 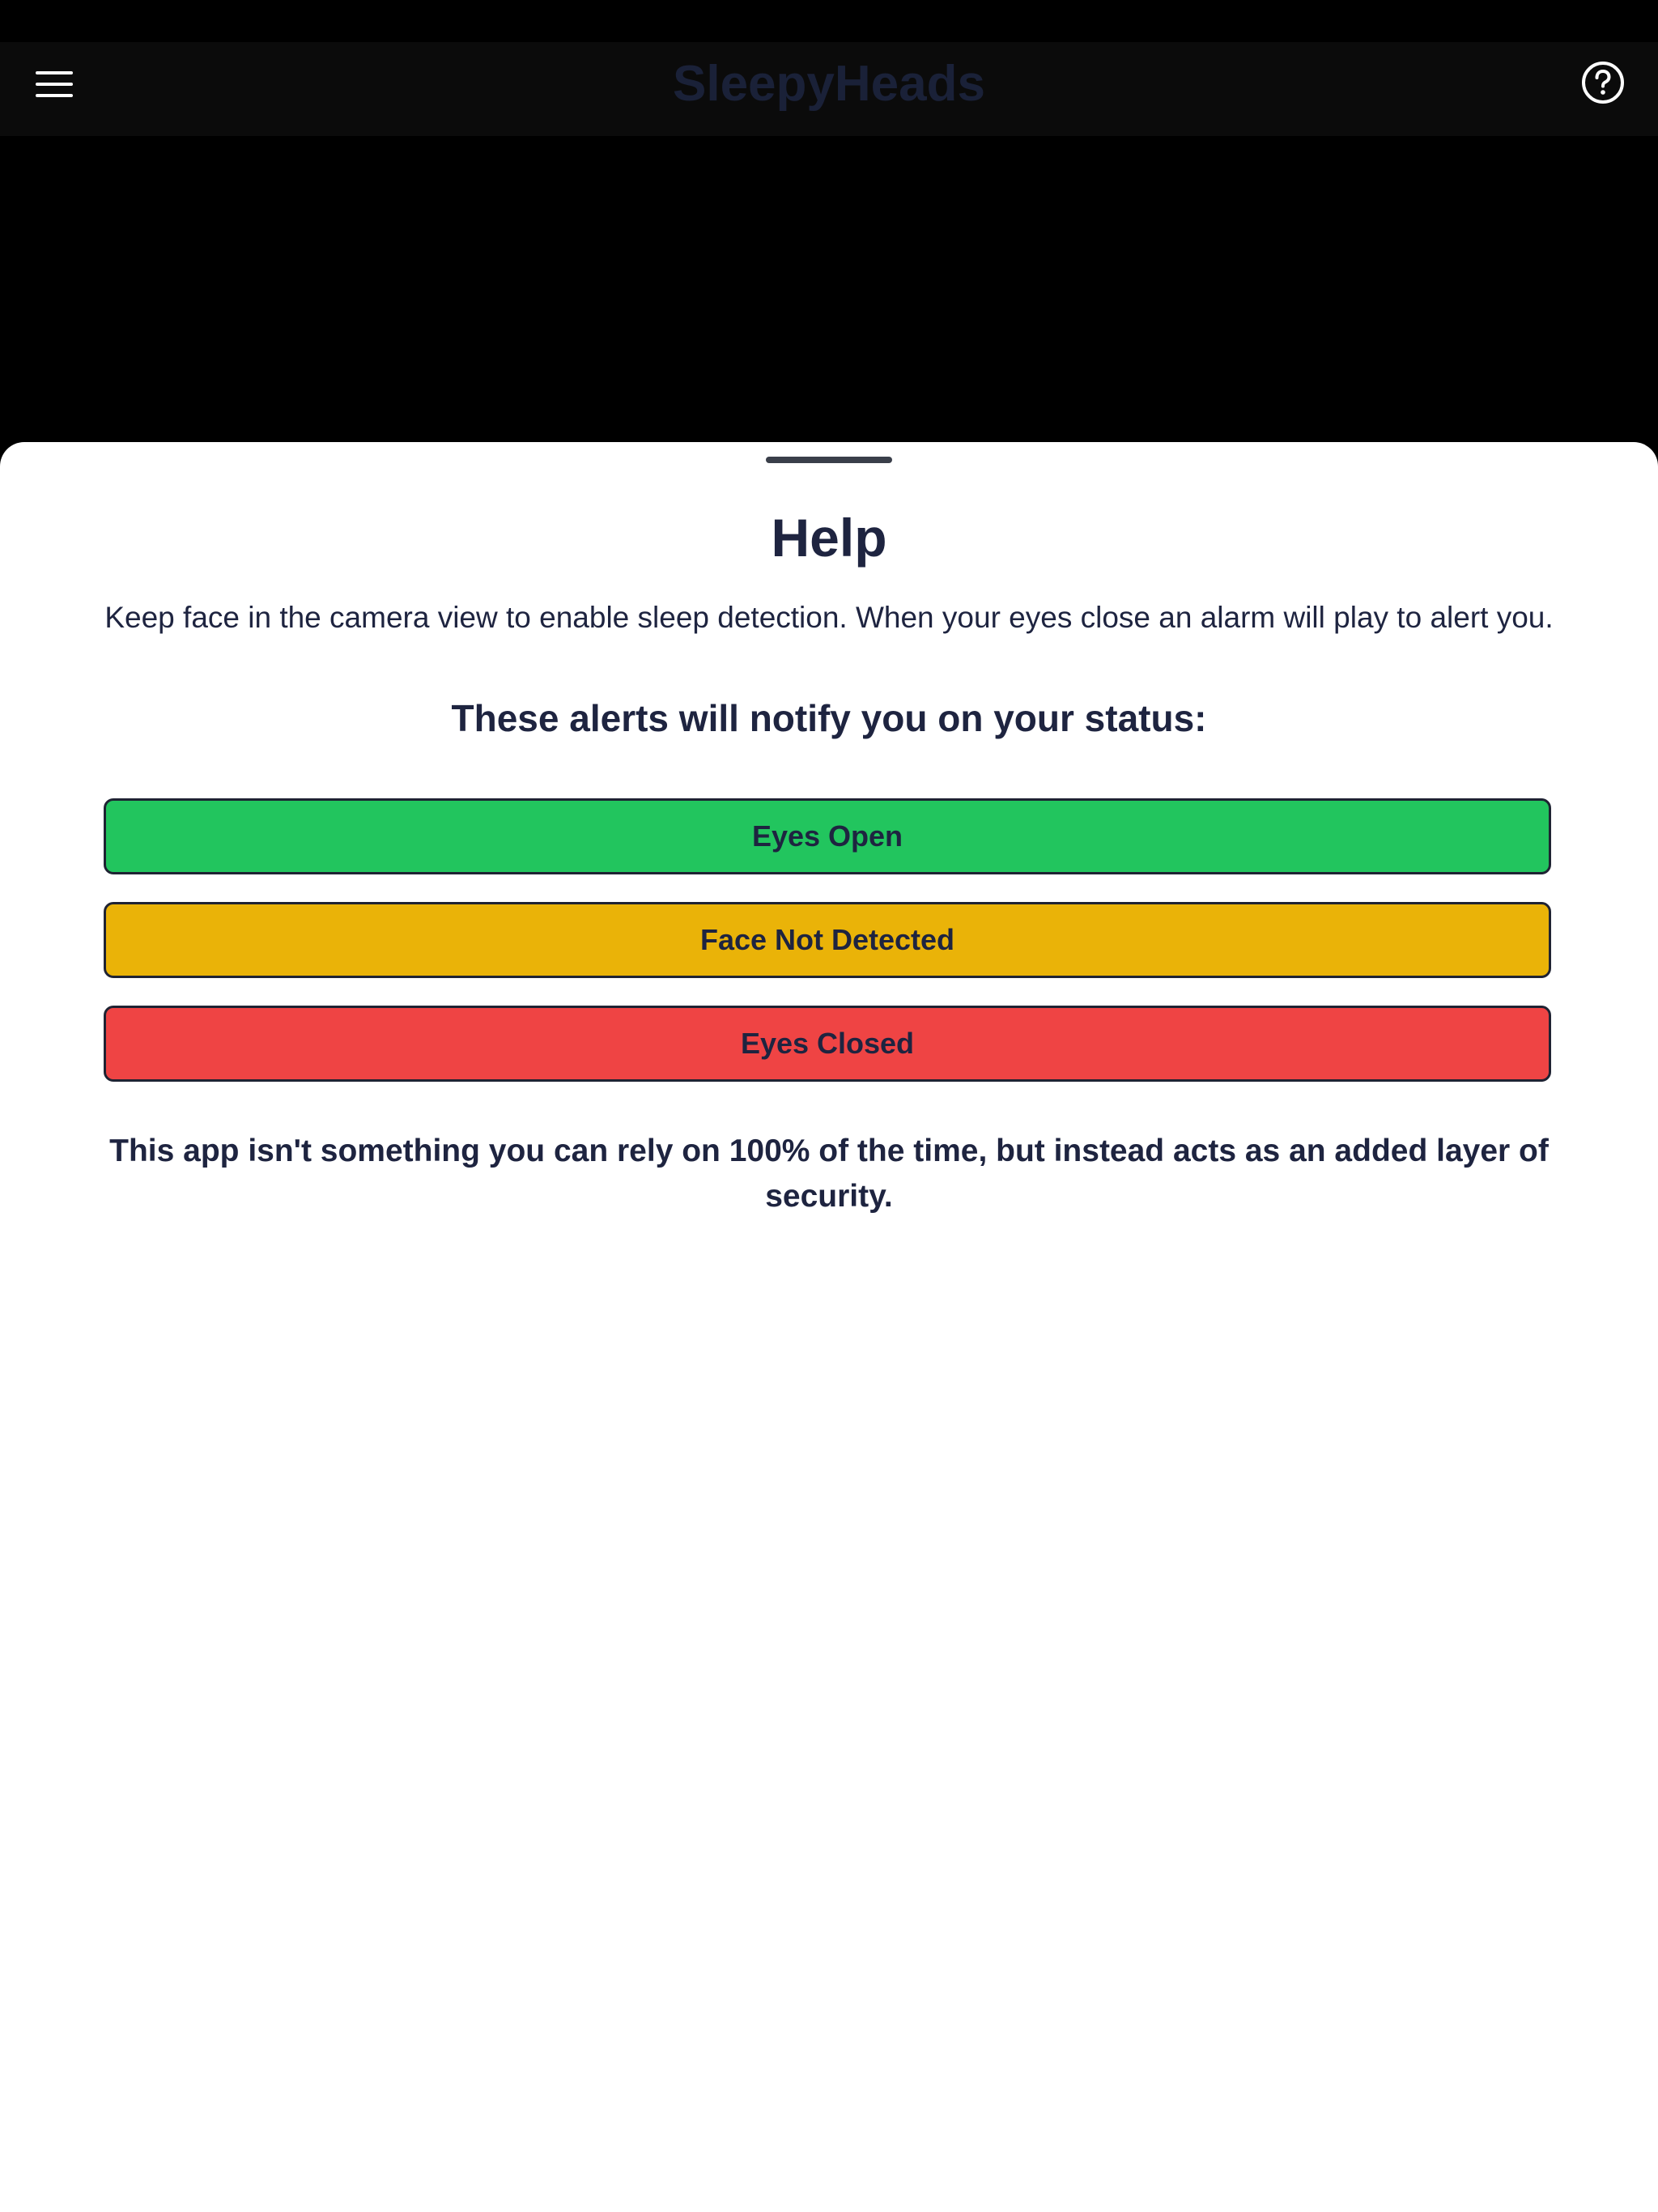 I want to click on status-face-not-detected: Face Not Detected, so click(x=827, y=940).